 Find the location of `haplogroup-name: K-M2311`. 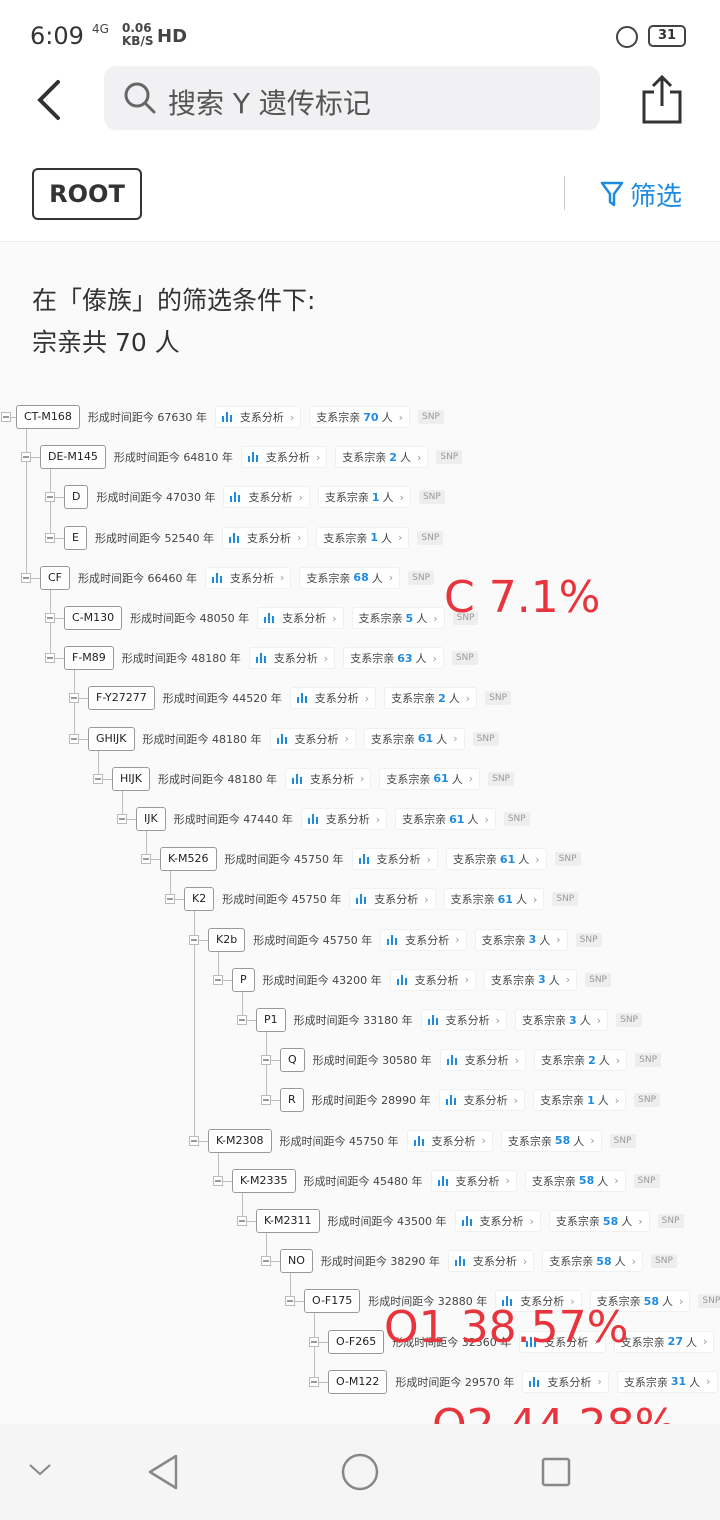

haplogroup-name: K-M2311 is located at coordinates (288, 1221).